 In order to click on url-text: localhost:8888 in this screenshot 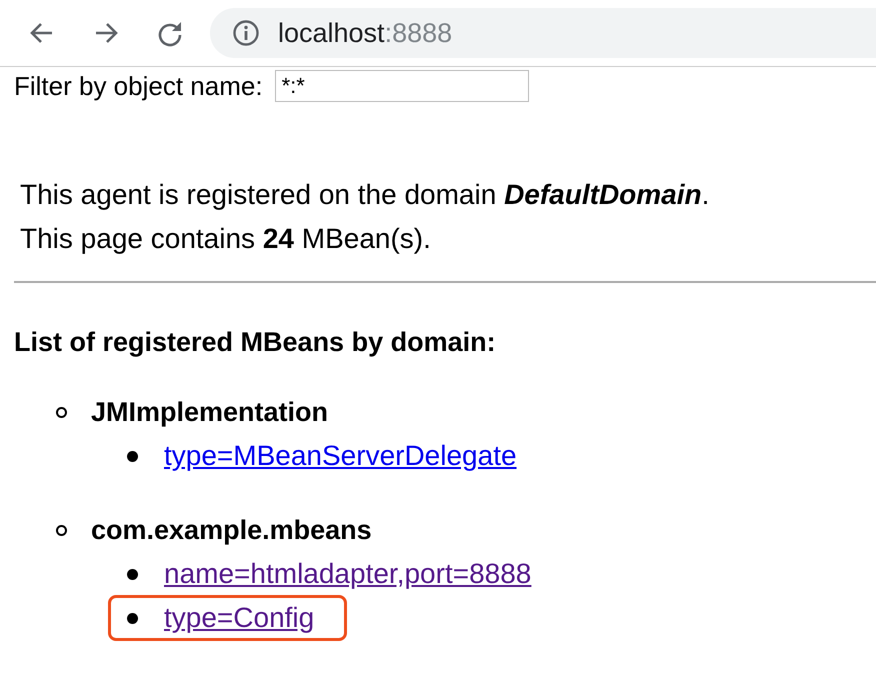, I will do `click(365, 33)`.